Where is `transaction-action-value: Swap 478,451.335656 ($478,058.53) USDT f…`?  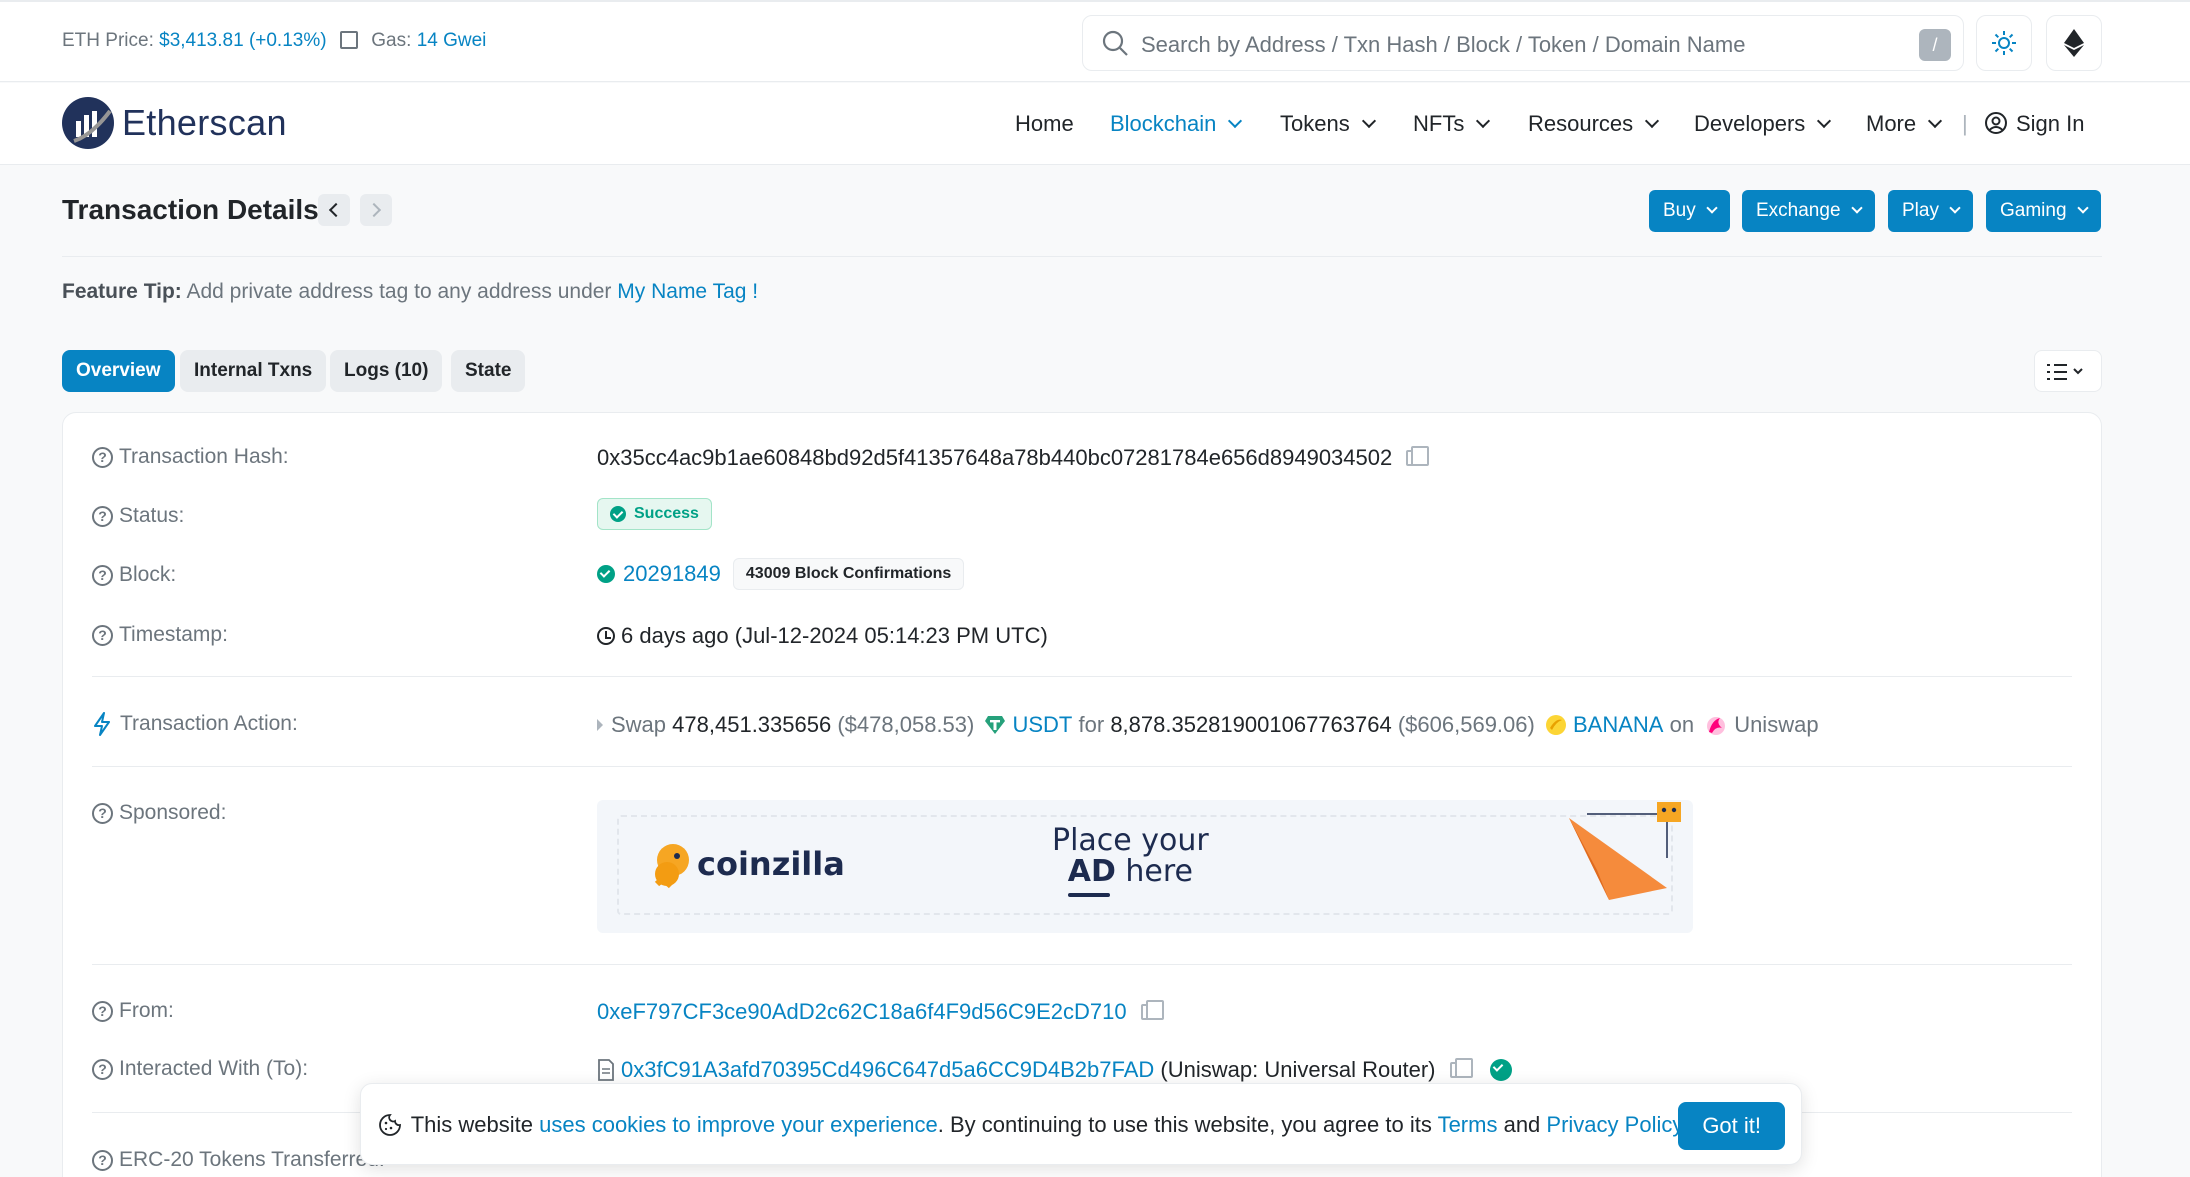
transaction-action-value: Swap 478,451.335656 ($478,058.53) USDT f… is located at coordinates (1208, 725).